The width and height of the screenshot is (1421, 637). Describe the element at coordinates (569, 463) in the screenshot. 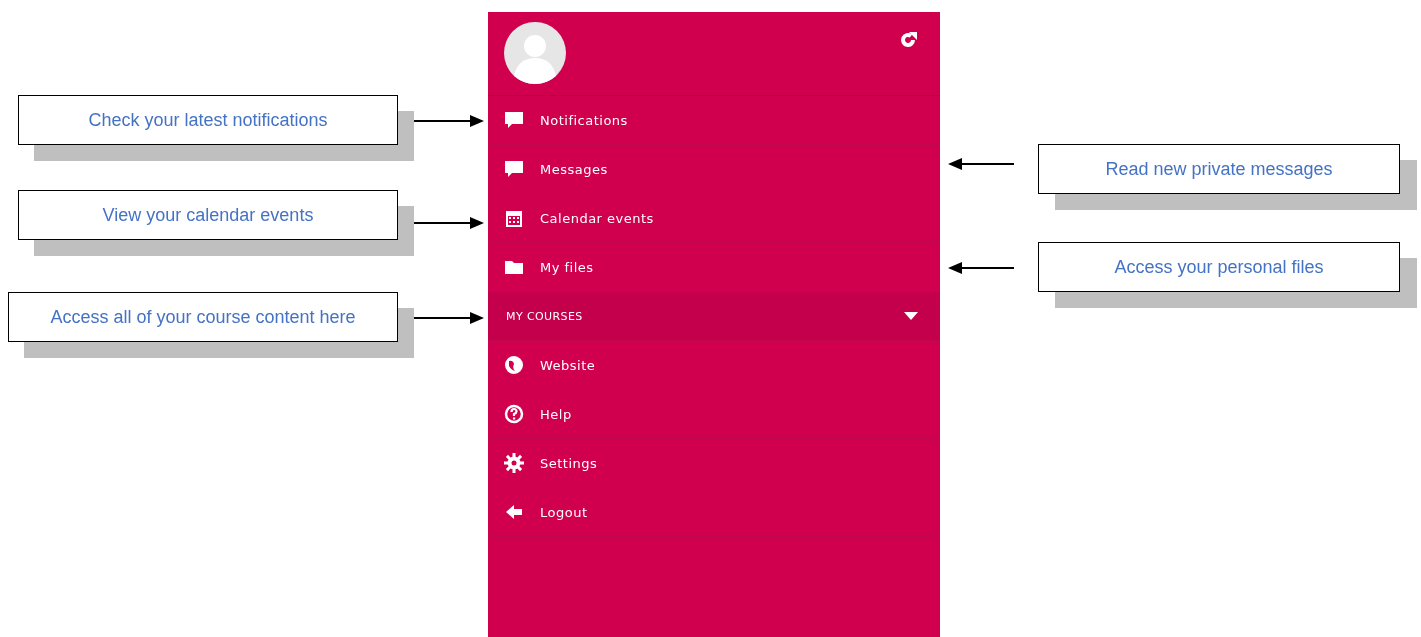

I see `menu-item-label: Settings` at that location.